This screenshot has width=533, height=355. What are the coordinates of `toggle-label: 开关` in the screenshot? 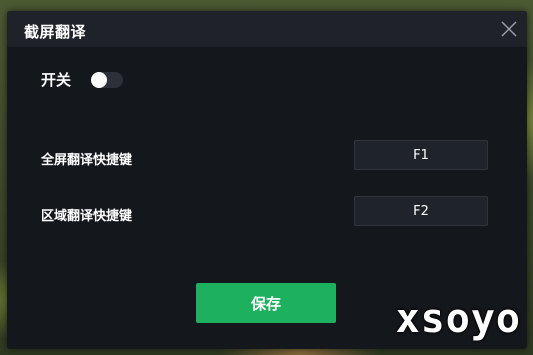 It's located at (56, 80).